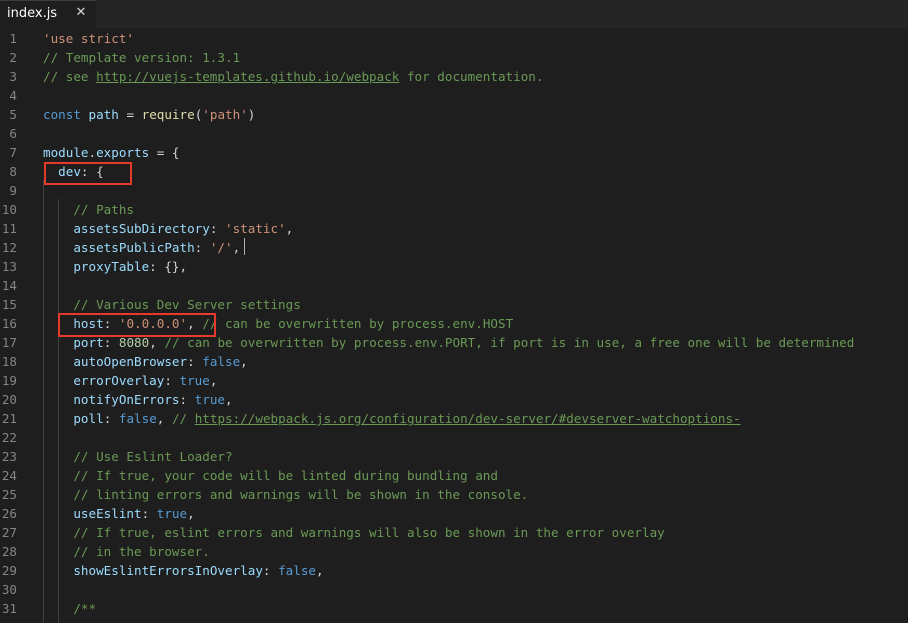  I want to click on code-token: notifyOnErrors, so click(126, 399).